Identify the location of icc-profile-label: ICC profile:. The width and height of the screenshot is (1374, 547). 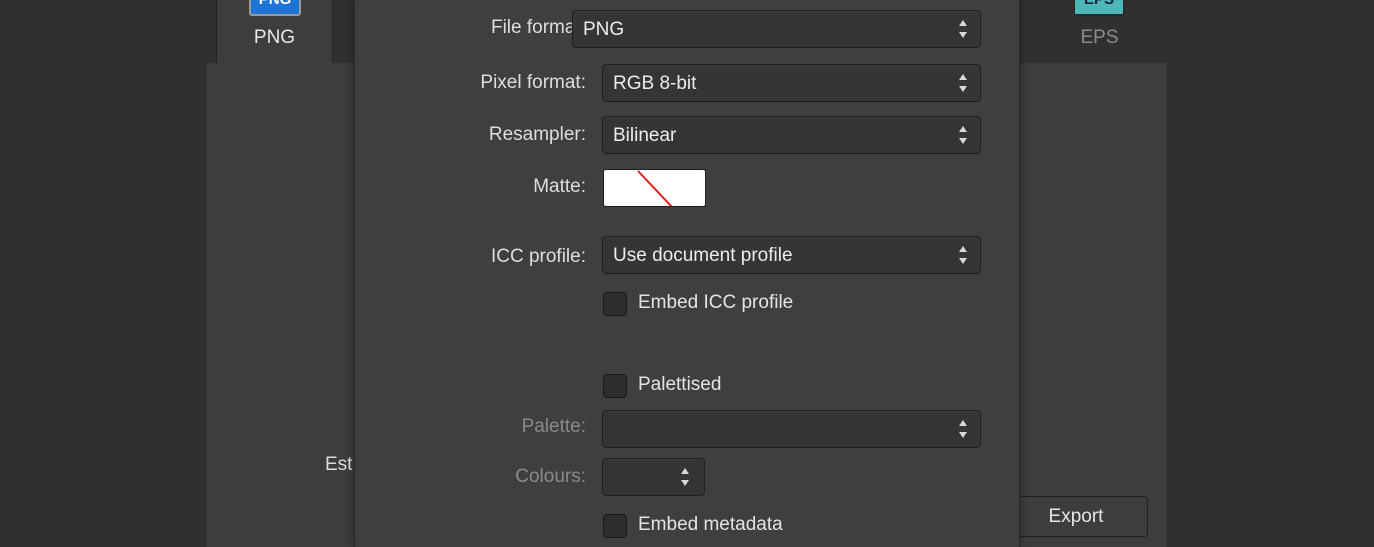
(538, 256).